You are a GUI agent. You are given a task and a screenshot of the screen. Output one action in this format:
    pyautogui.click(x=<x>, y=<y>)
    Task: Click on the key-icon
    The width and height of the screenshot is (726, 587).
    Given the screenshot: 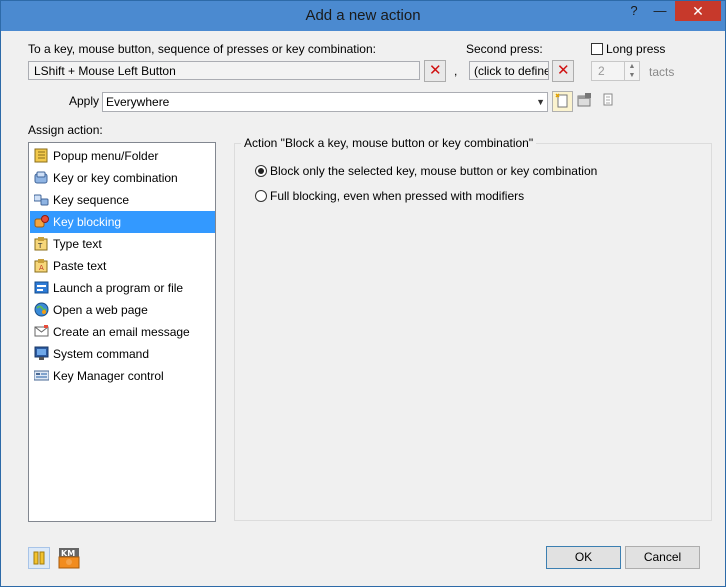 What is the action you would take?
    pyautogui.click(x=41, y=177)
    